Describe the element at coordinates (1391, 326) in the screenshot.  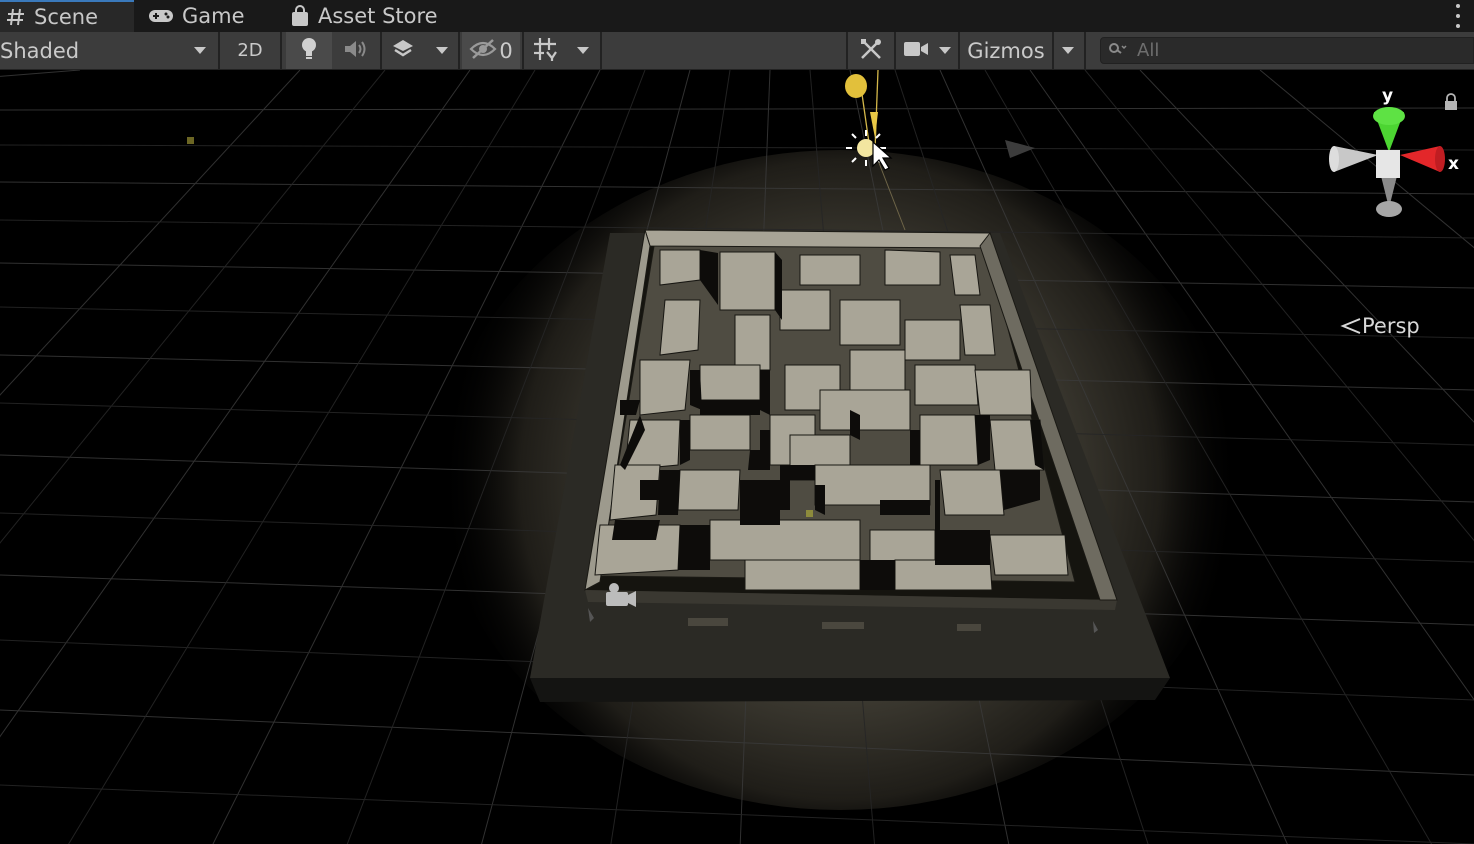
I see `projection-label: Persp` at that location.